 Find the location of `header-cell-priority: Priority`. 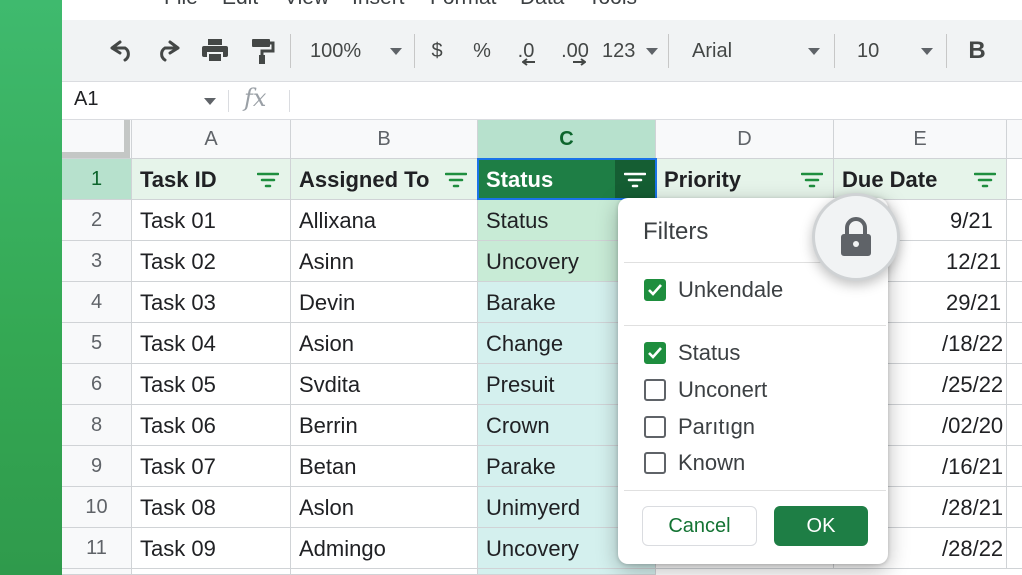

header-cell-priority: Priority is located at coordinates (745, 179).